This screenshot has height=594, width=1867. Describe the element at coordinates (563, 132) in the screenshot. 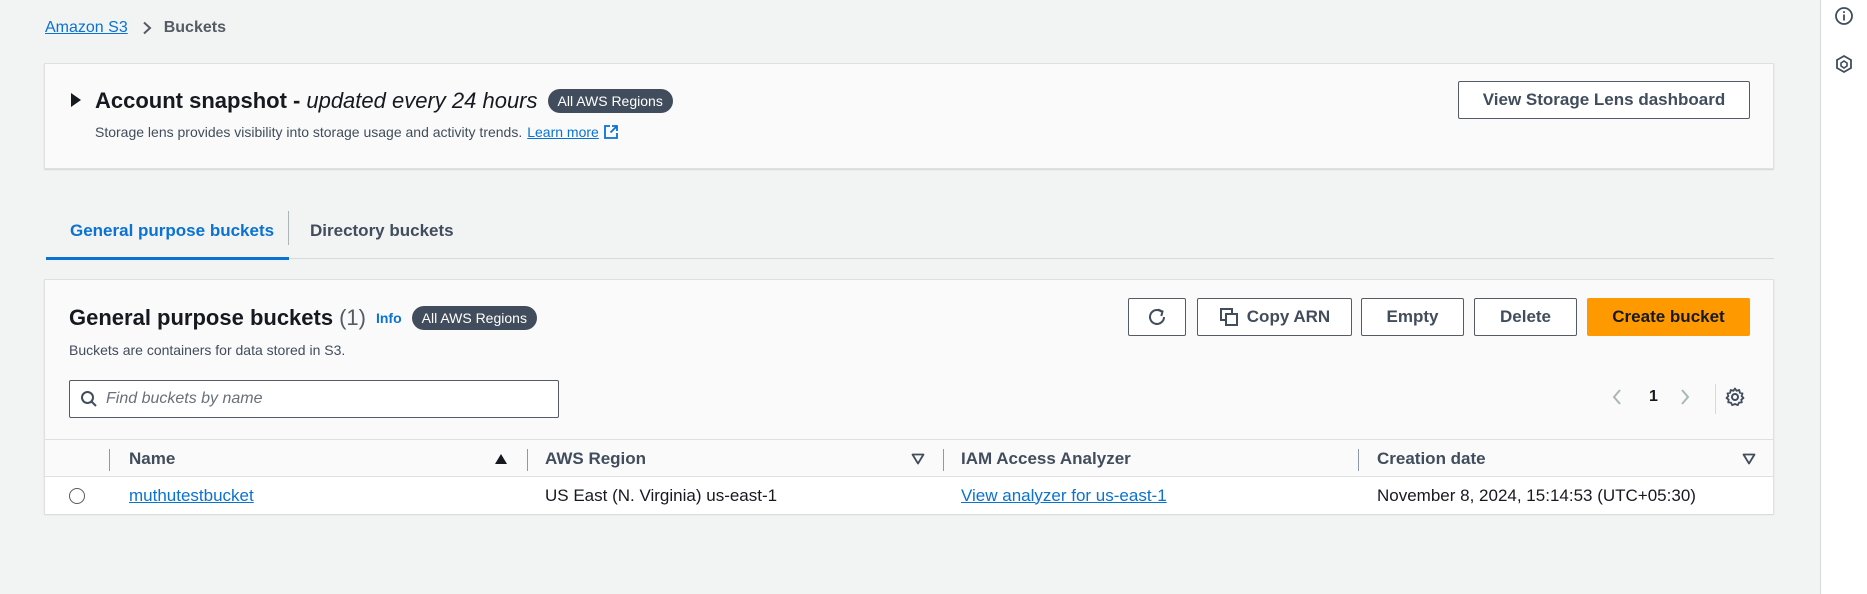

I see `learn-more-link: Learn more` at that location.